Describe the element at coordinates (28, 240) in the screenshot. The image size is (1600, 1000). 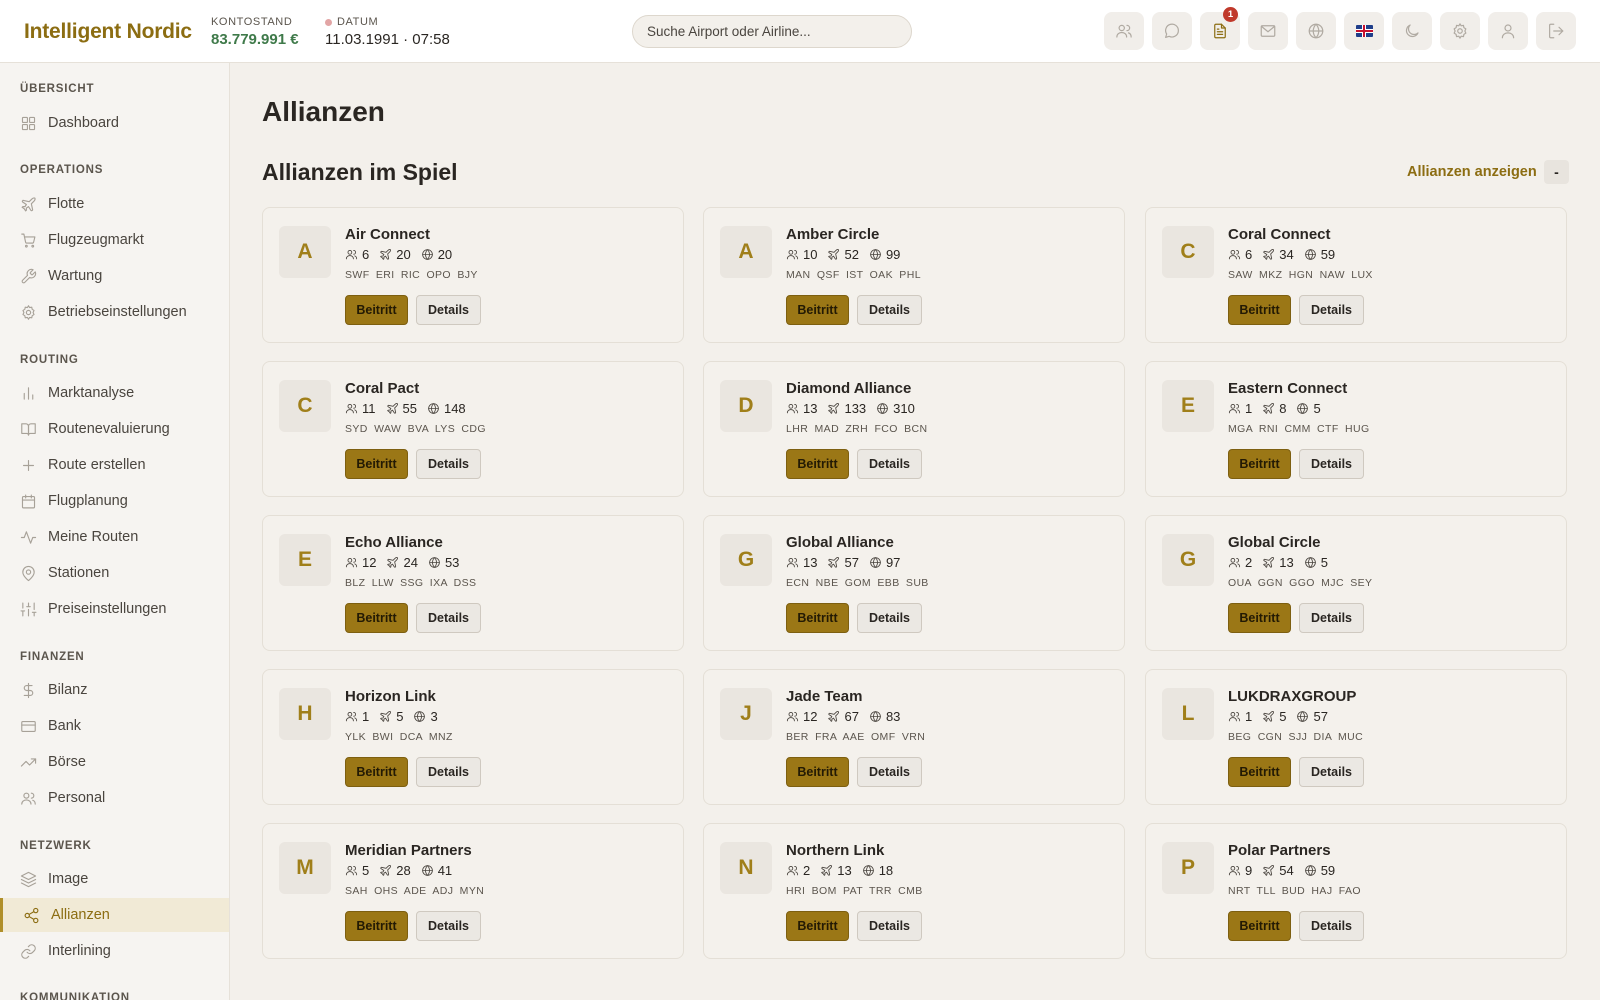
I see `cart-icon` at that location.